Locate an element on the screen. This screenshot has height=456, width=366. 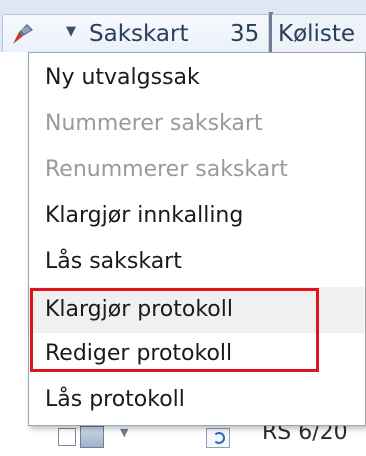
menu-item-rediger-protokoll: Rediger protokoll is located at coordinates (197, 354).